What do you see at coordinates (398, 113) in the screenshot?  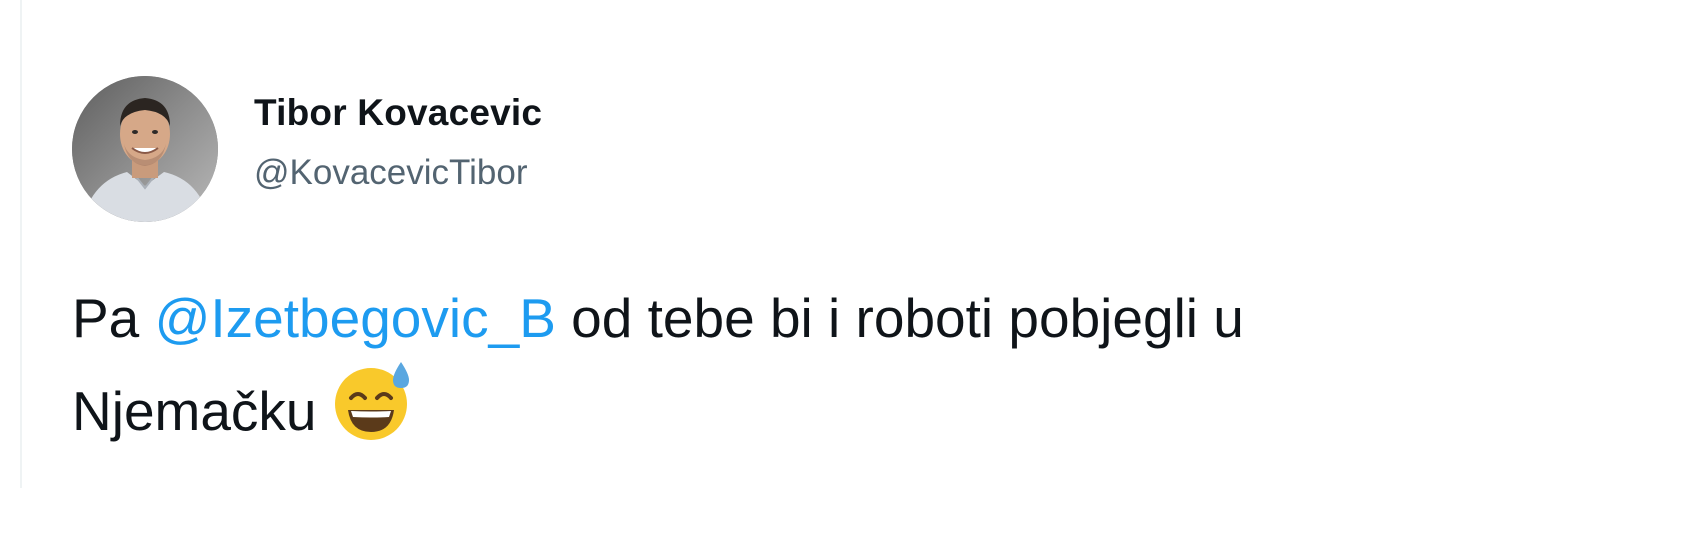 I see `author-display-name: Tibor Kovacevic` at bounding box center [398, 113].